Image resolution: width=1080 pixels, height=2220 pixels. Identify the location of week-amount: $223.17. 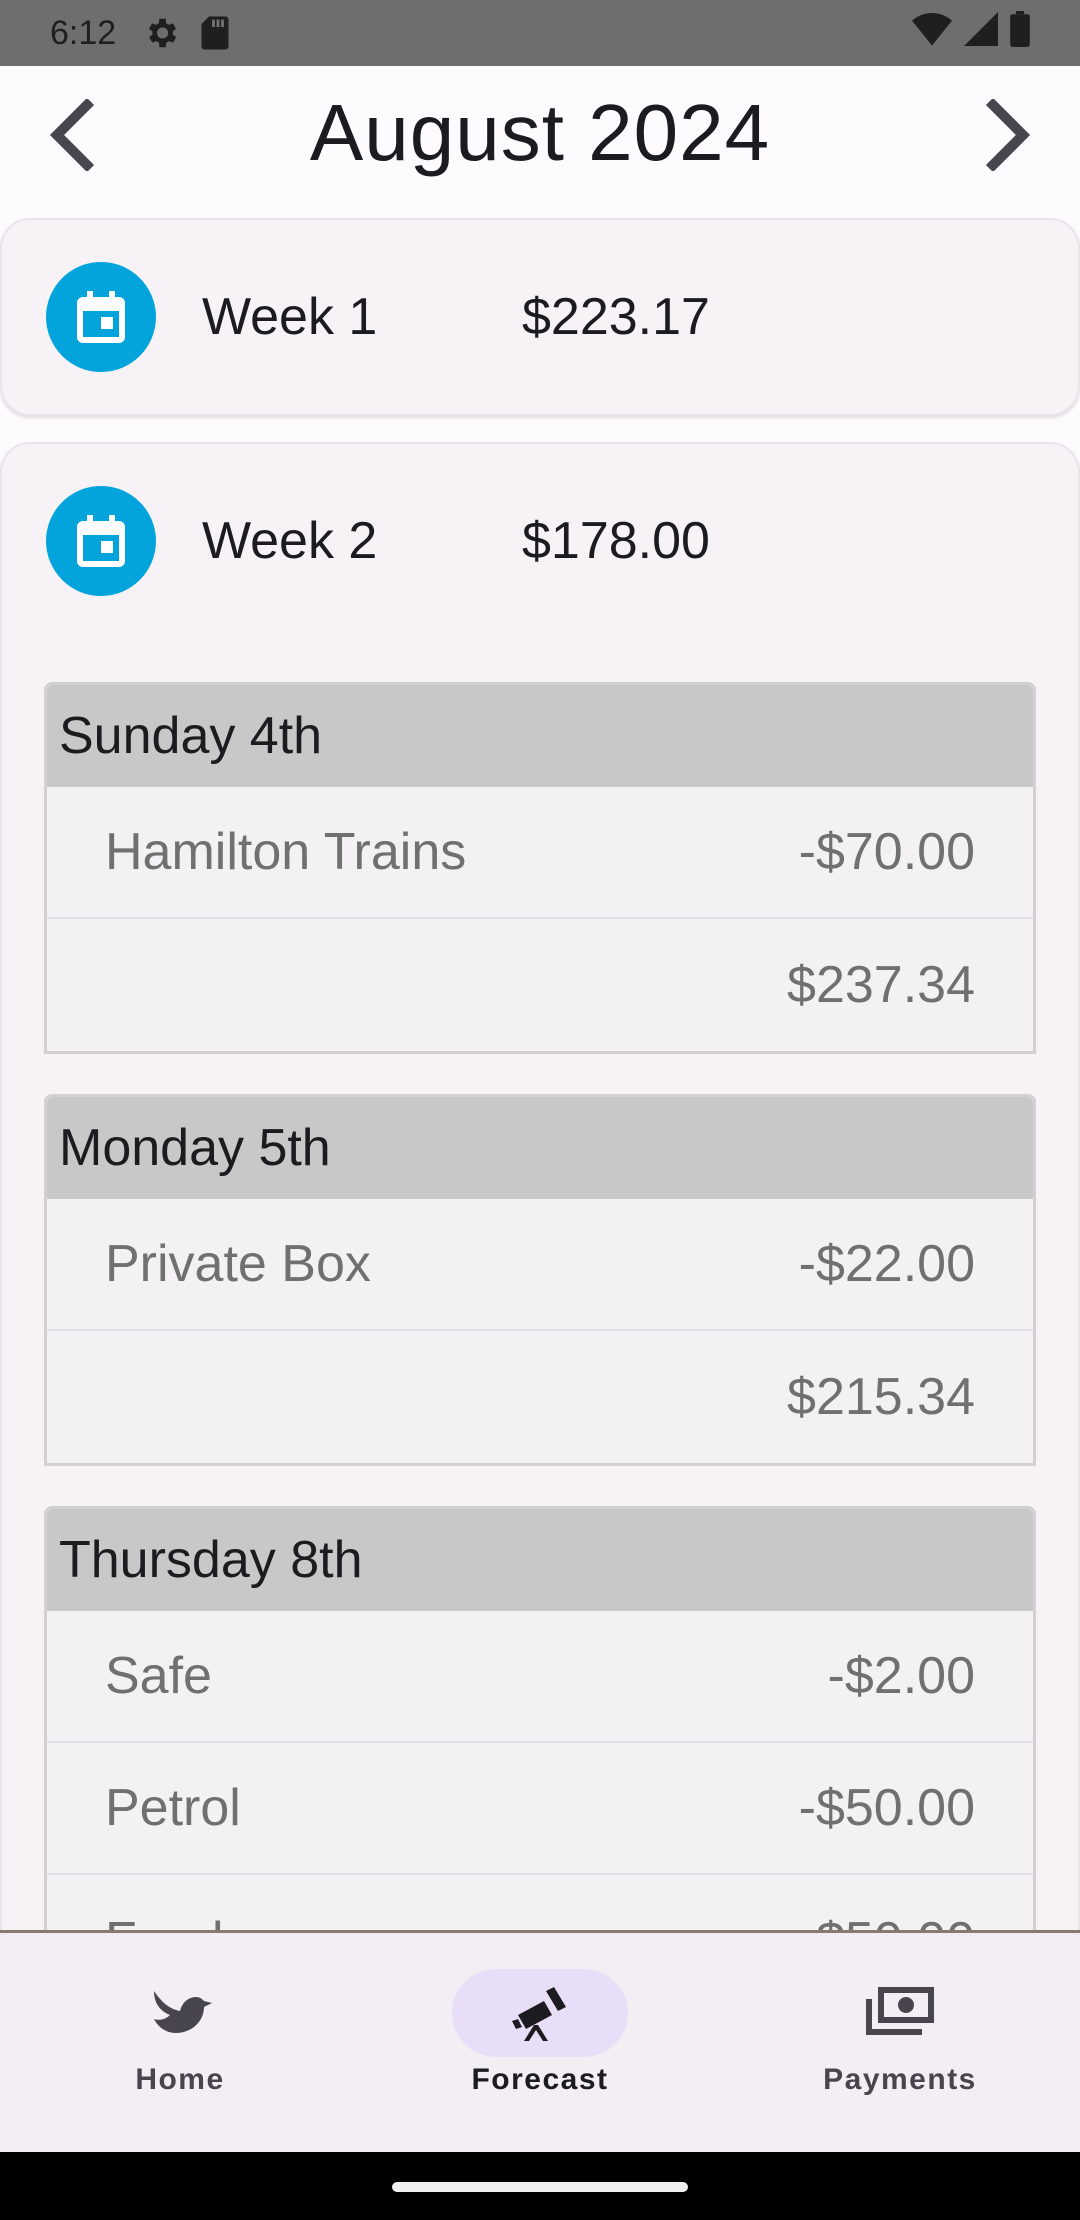
(616, 317).